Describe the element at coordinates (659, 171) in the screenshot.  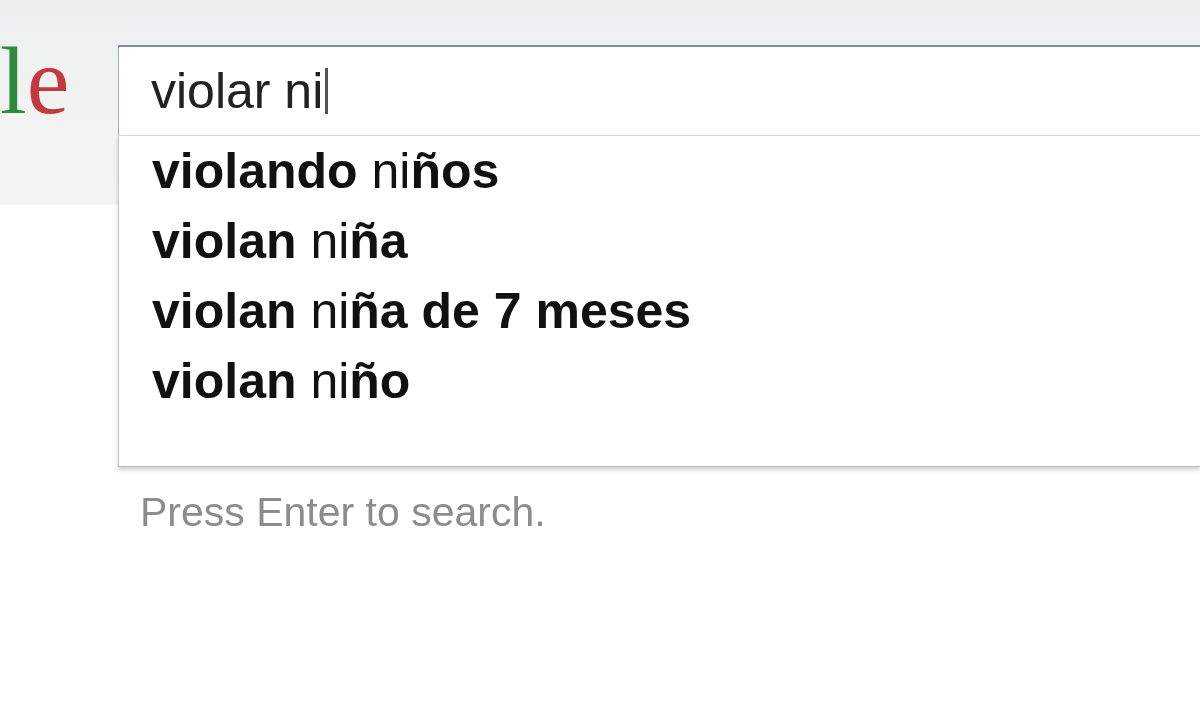
I see `suggestion-item: violando niños` at that location.